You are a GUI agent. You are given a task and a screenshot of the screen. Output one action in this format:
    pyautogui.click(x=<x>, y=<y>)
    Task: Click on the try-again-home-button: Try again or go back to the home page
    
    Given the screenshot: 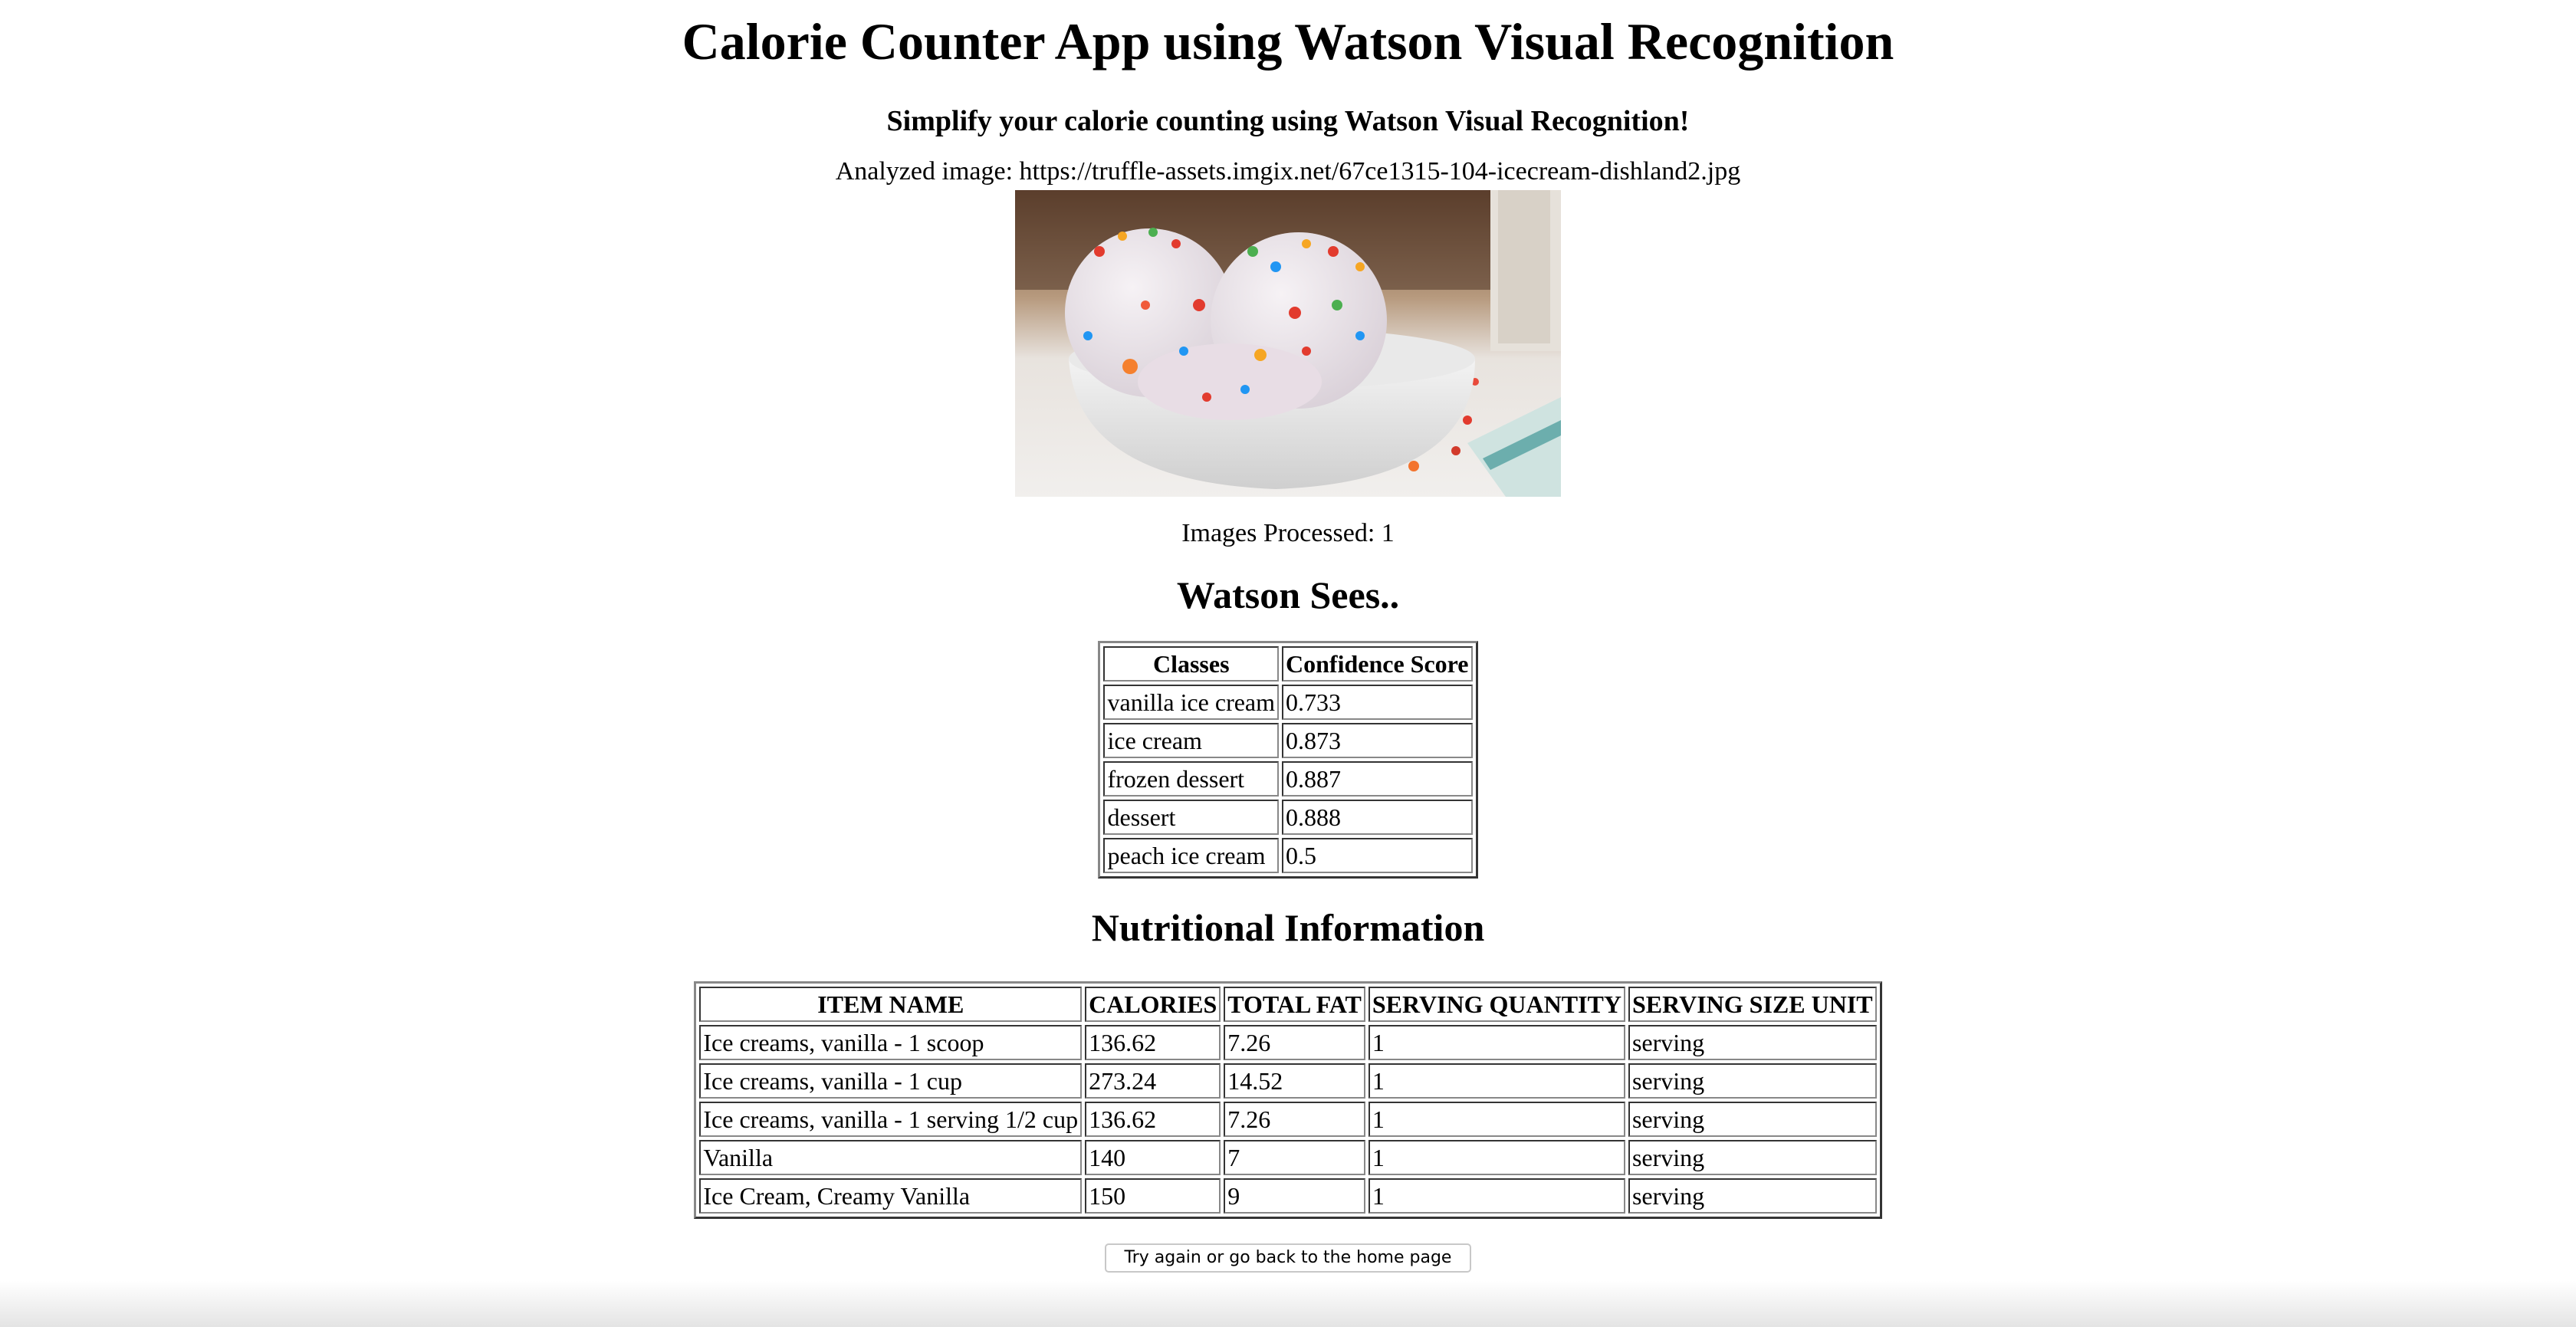 What is the action you would take?
    pyautogui.click(x=1288, y=1258)
    